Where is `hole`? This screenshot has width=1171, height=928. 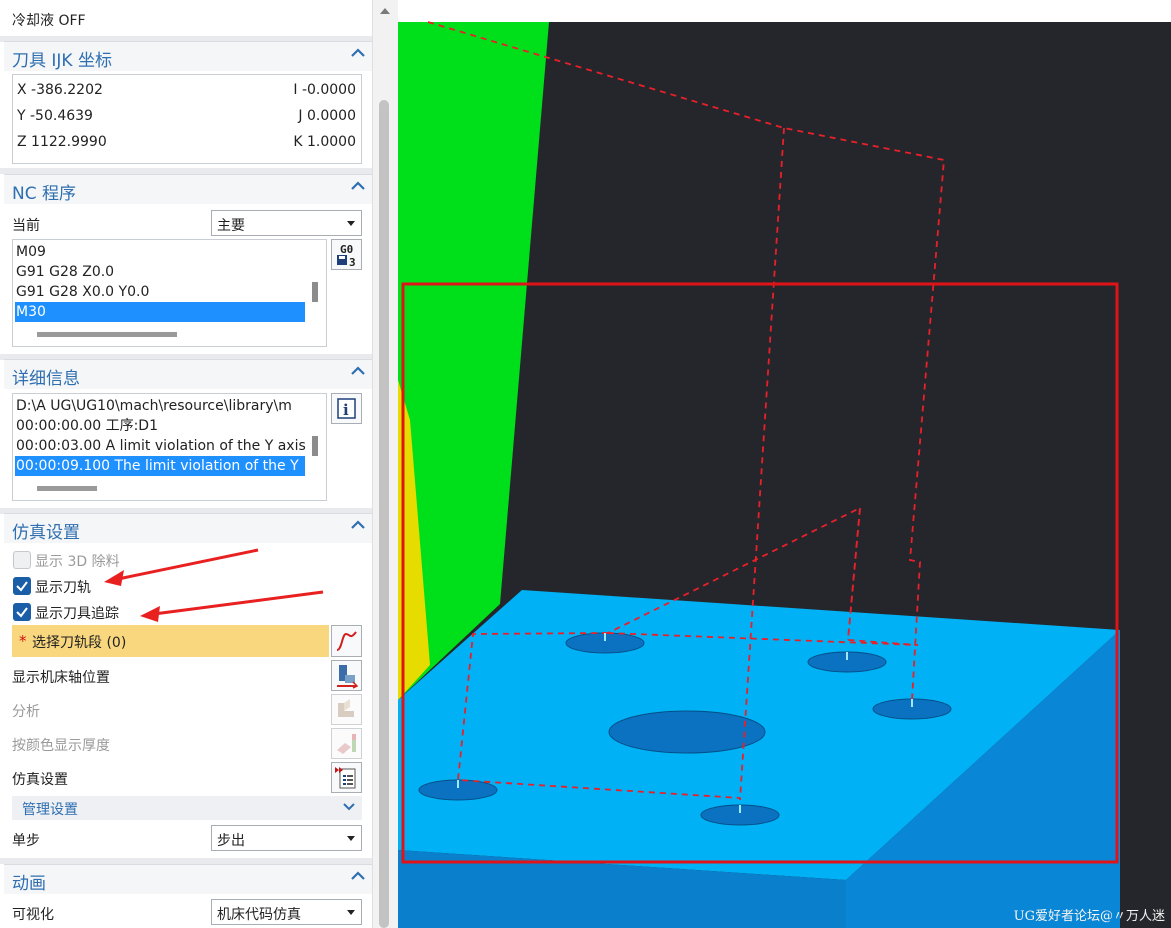
hole is located at coordinates (687, 732).